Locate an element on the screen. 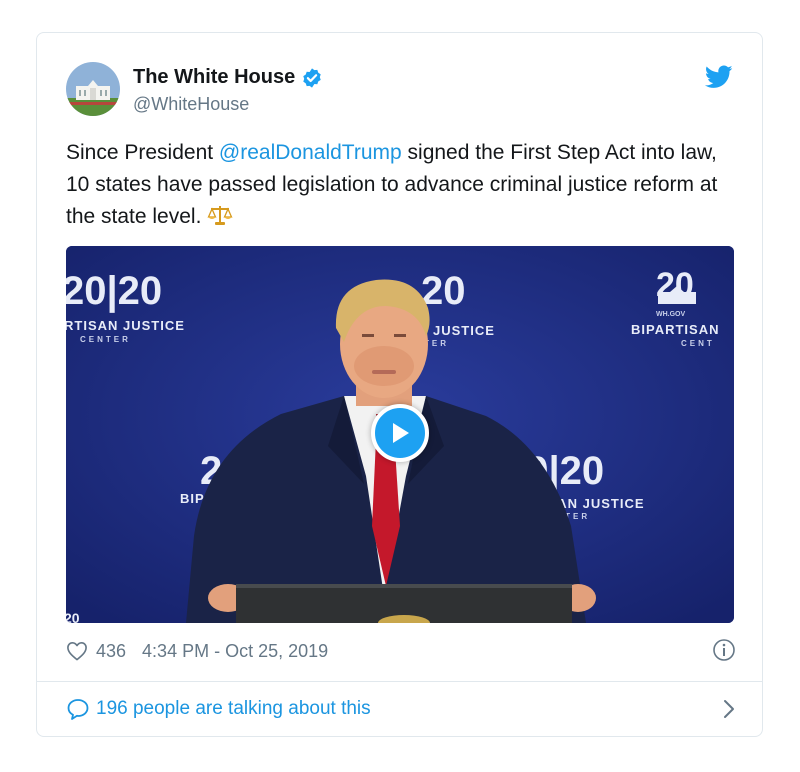 This screenshot has height=772, width=800. backdrop-label-top-center: N JUSTICE is located at coordinates (456, 330).